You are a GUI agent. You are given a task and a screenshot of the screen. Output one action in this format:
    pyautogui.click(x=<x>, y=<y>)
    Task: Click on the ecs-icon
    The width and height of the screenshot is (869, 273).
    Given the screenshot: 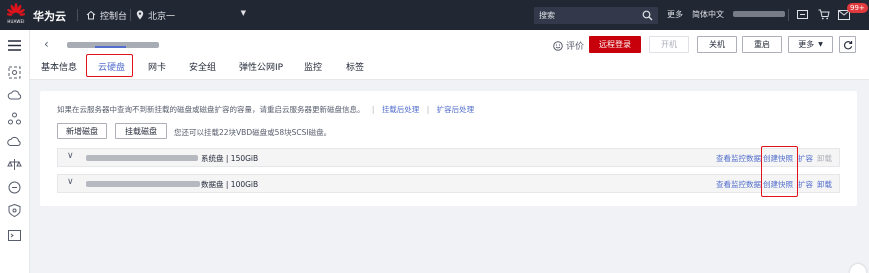 What is the action you would take?
    pyautogui.click(x=14, y=72)
    